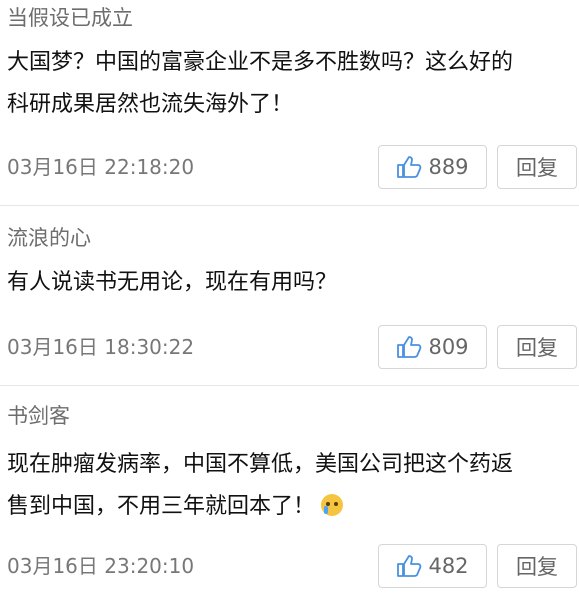  What do you see at coordinates (161, 506) in the screenshot?
I see `comment-text-line: 售到中国，不用三年就回本了！` at bounding box center [161, 506].